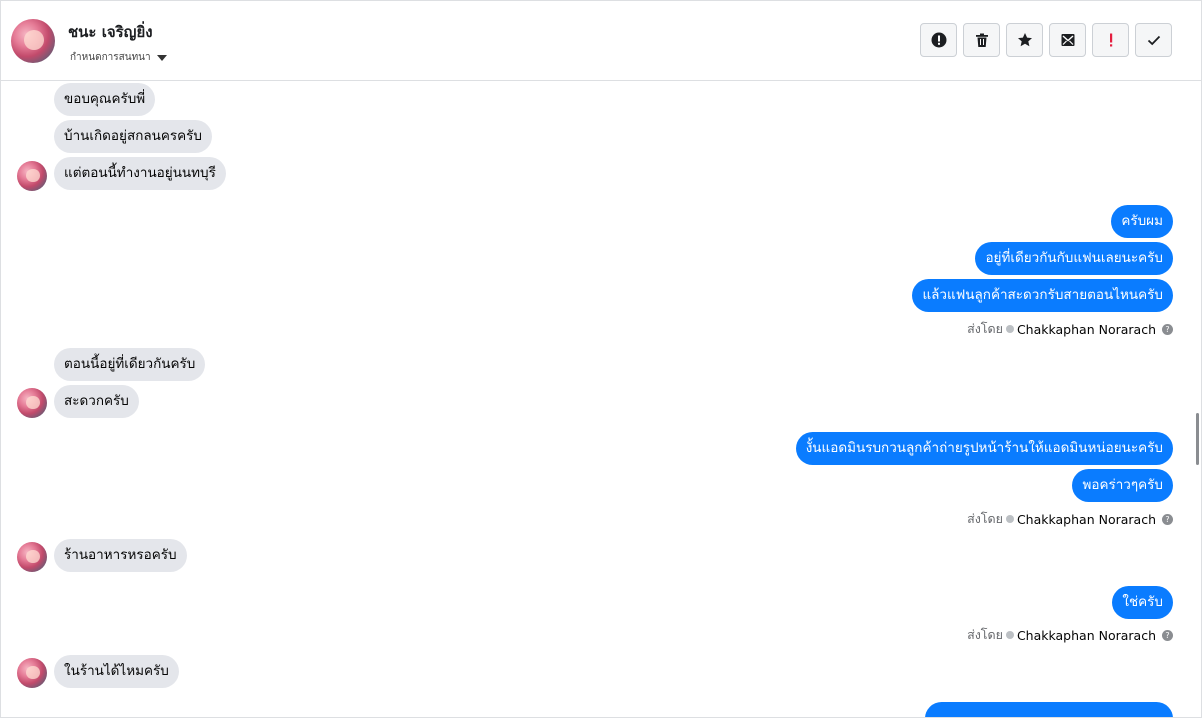 This screenshot has height=718, width=1202. What do you see at coordinates (1049, 709) in the screenshot?
I see `outgoing-message-partial` at bounding box center [1049, 709].